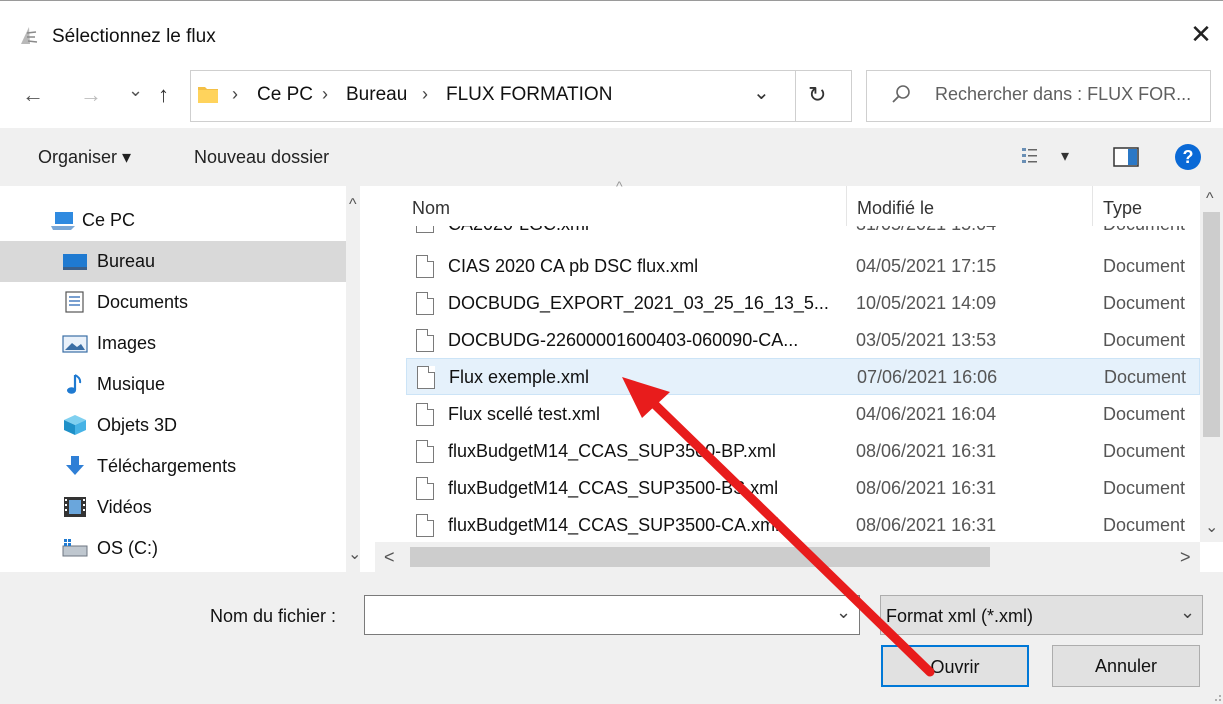 This screenshot has height=704, width=1223. Describe the element at coordinates (803, 233) in the screenshot. I see `table-row-clipped: CA2020-LGC.xml 31/05/2021 15:04 Document` at that location.